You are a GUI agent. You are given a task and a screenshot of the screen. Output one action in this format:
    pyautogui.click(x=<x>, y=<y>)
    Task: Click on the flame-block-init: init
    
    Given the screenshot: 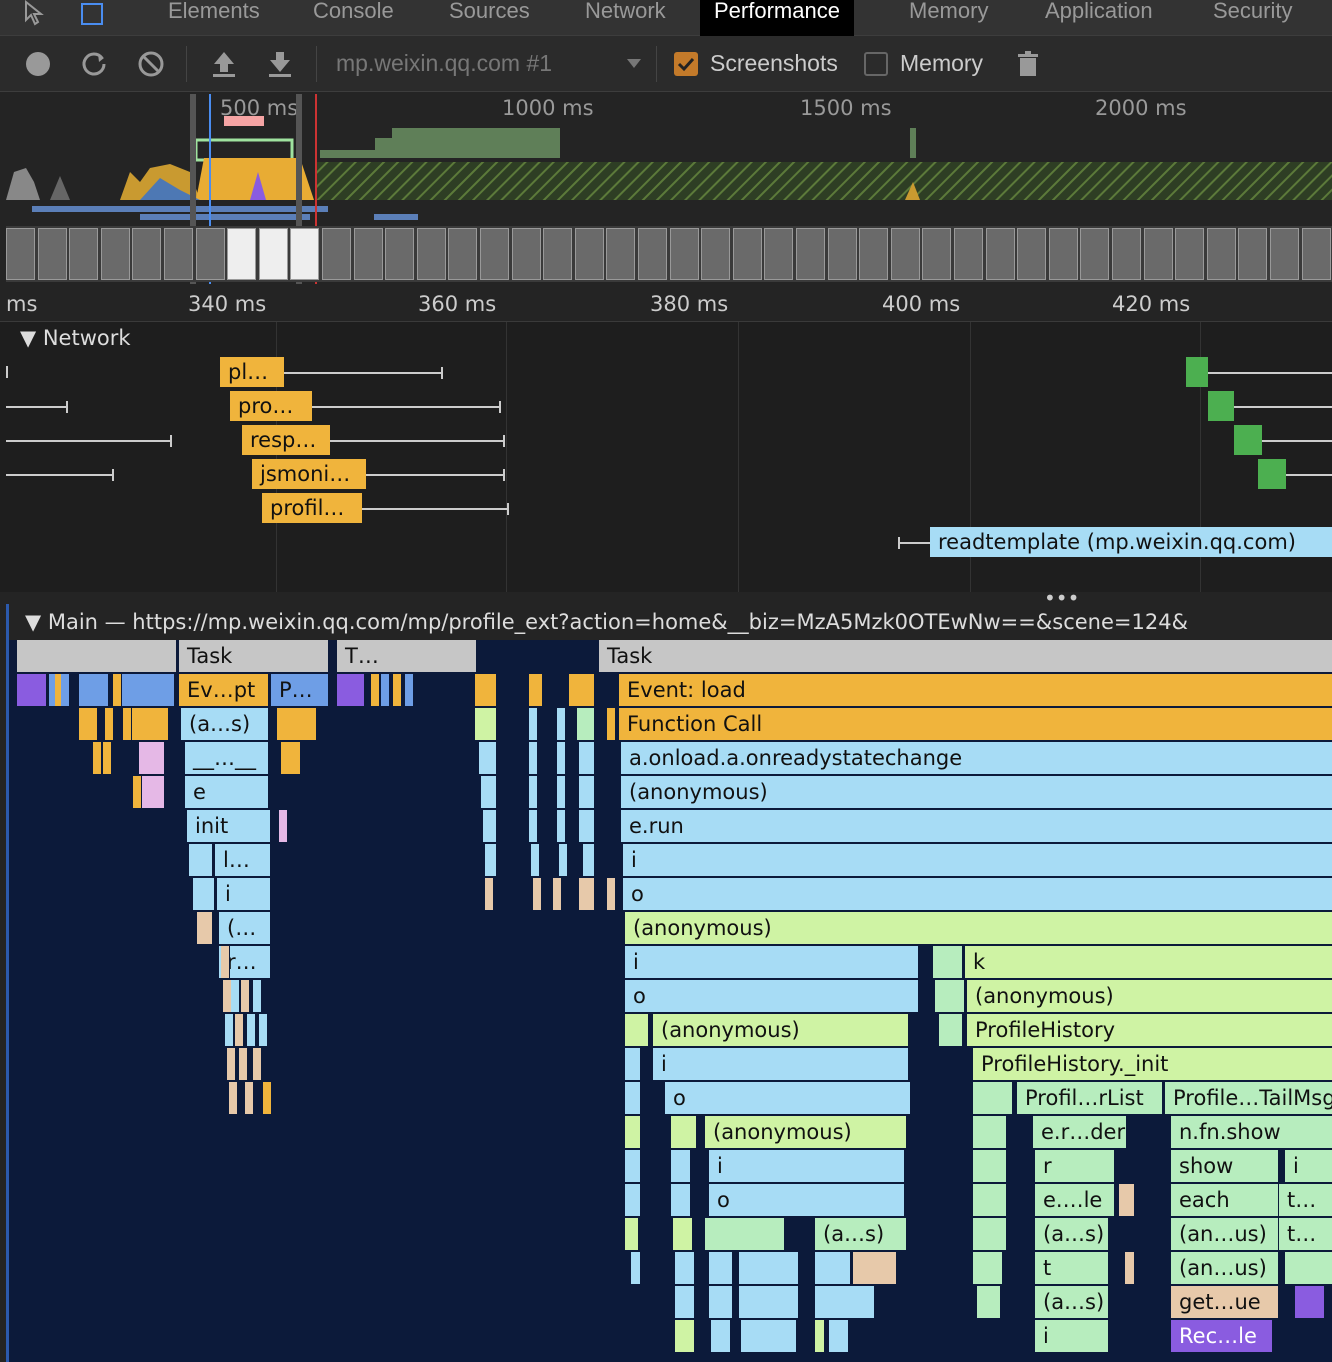 What is the action you would take?
    pyautogui.click(x=229, y=826)
    